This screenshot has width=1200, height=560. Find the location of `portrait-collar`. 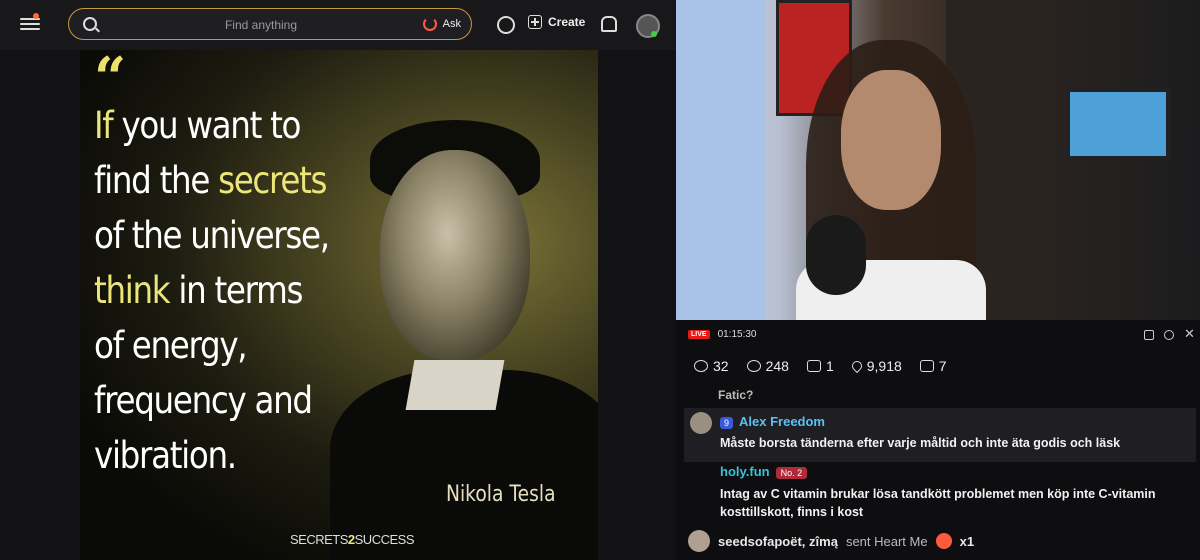

portrait-collar is located at coordinates (455, 385).